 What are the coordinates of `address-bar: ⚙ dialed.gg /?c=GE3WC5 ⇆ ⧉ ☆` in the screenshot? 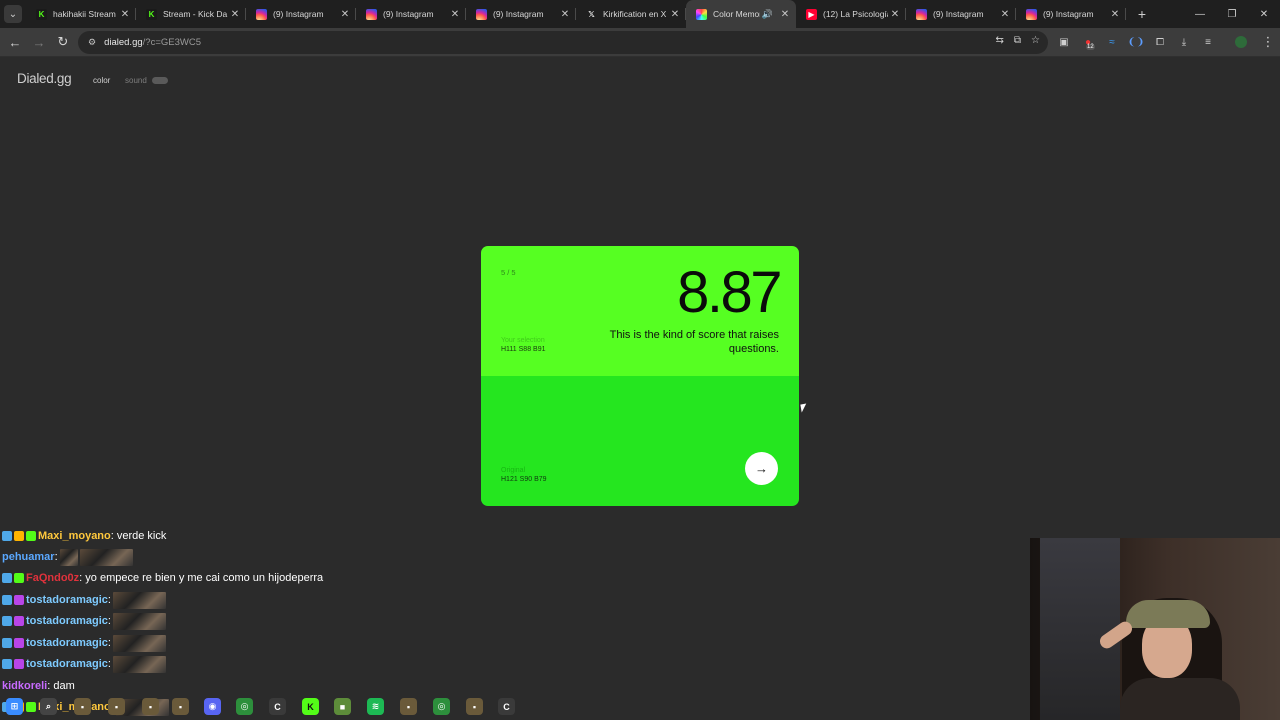 It's located at (563, 42).